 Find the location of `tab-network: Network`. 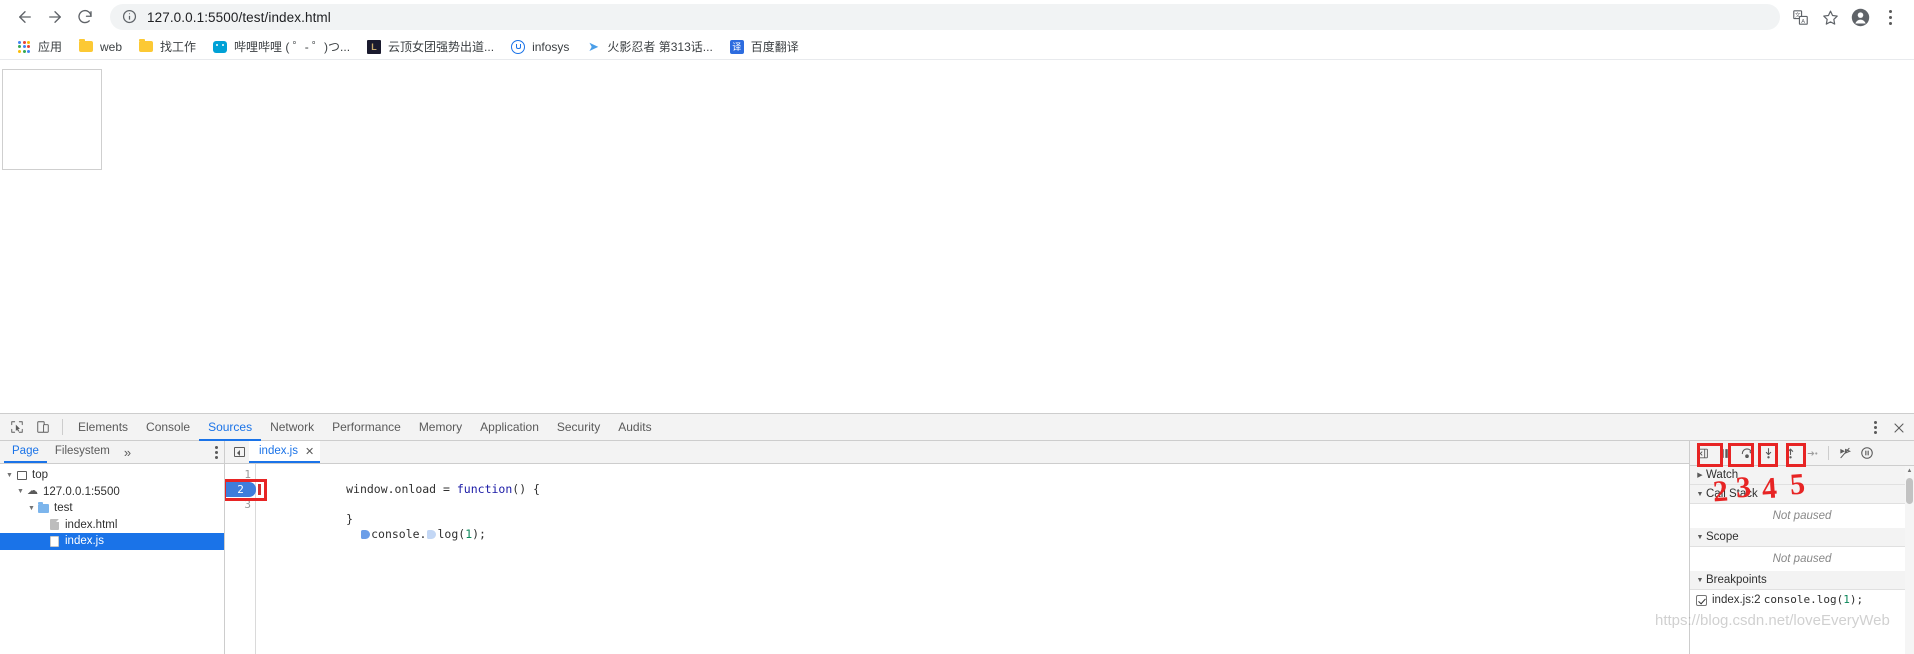

tab-network: Network is located at coordinates (292, 428).